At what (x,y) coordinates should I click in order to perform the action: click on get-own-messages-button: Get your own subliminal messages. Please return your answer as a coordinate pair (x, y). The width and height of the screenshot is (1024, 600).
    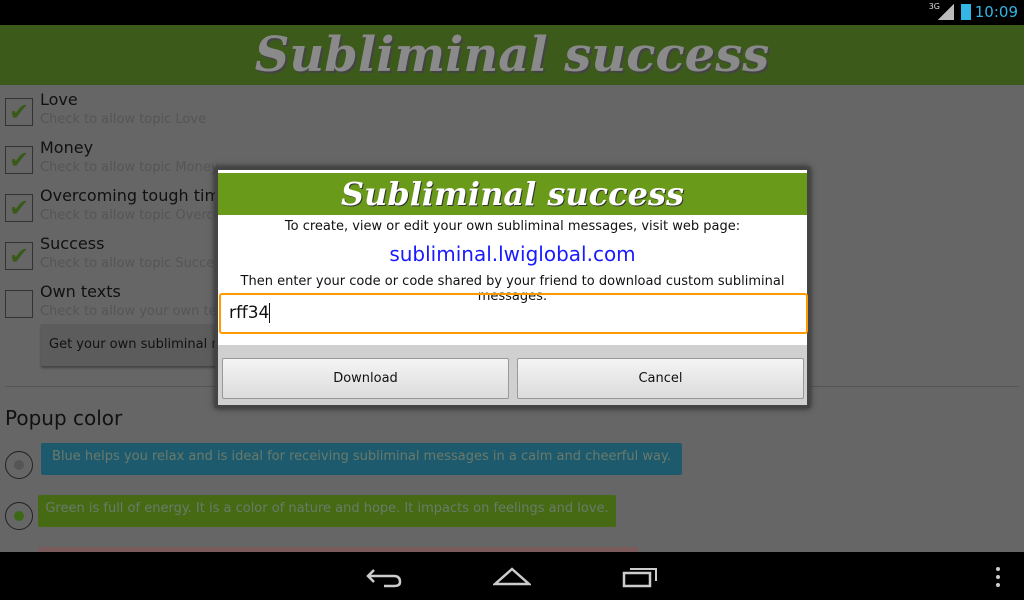
    Looking at the image, I should click on (141, 345).